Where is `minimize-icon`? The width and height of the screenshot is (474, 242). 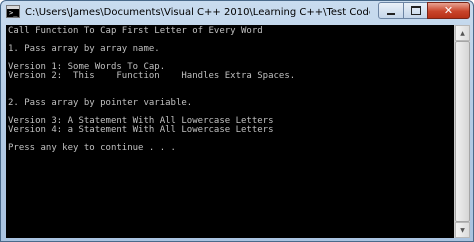 minimize-icon is located at coordinates (391, 13).